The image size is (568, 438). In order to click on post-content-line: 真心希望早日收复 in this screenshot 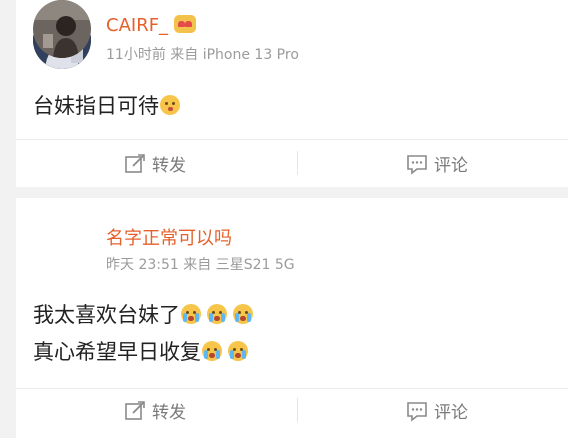, I will do `click(140, 351)`.